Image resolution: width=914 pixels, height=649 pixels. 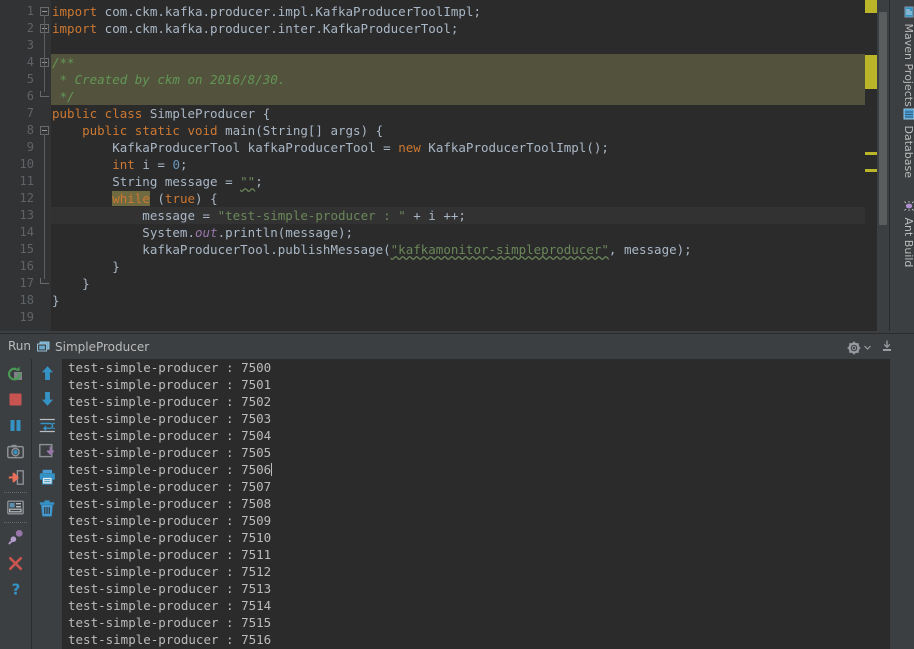 I want to click on line-number: 7, so click(x=30, y=113).